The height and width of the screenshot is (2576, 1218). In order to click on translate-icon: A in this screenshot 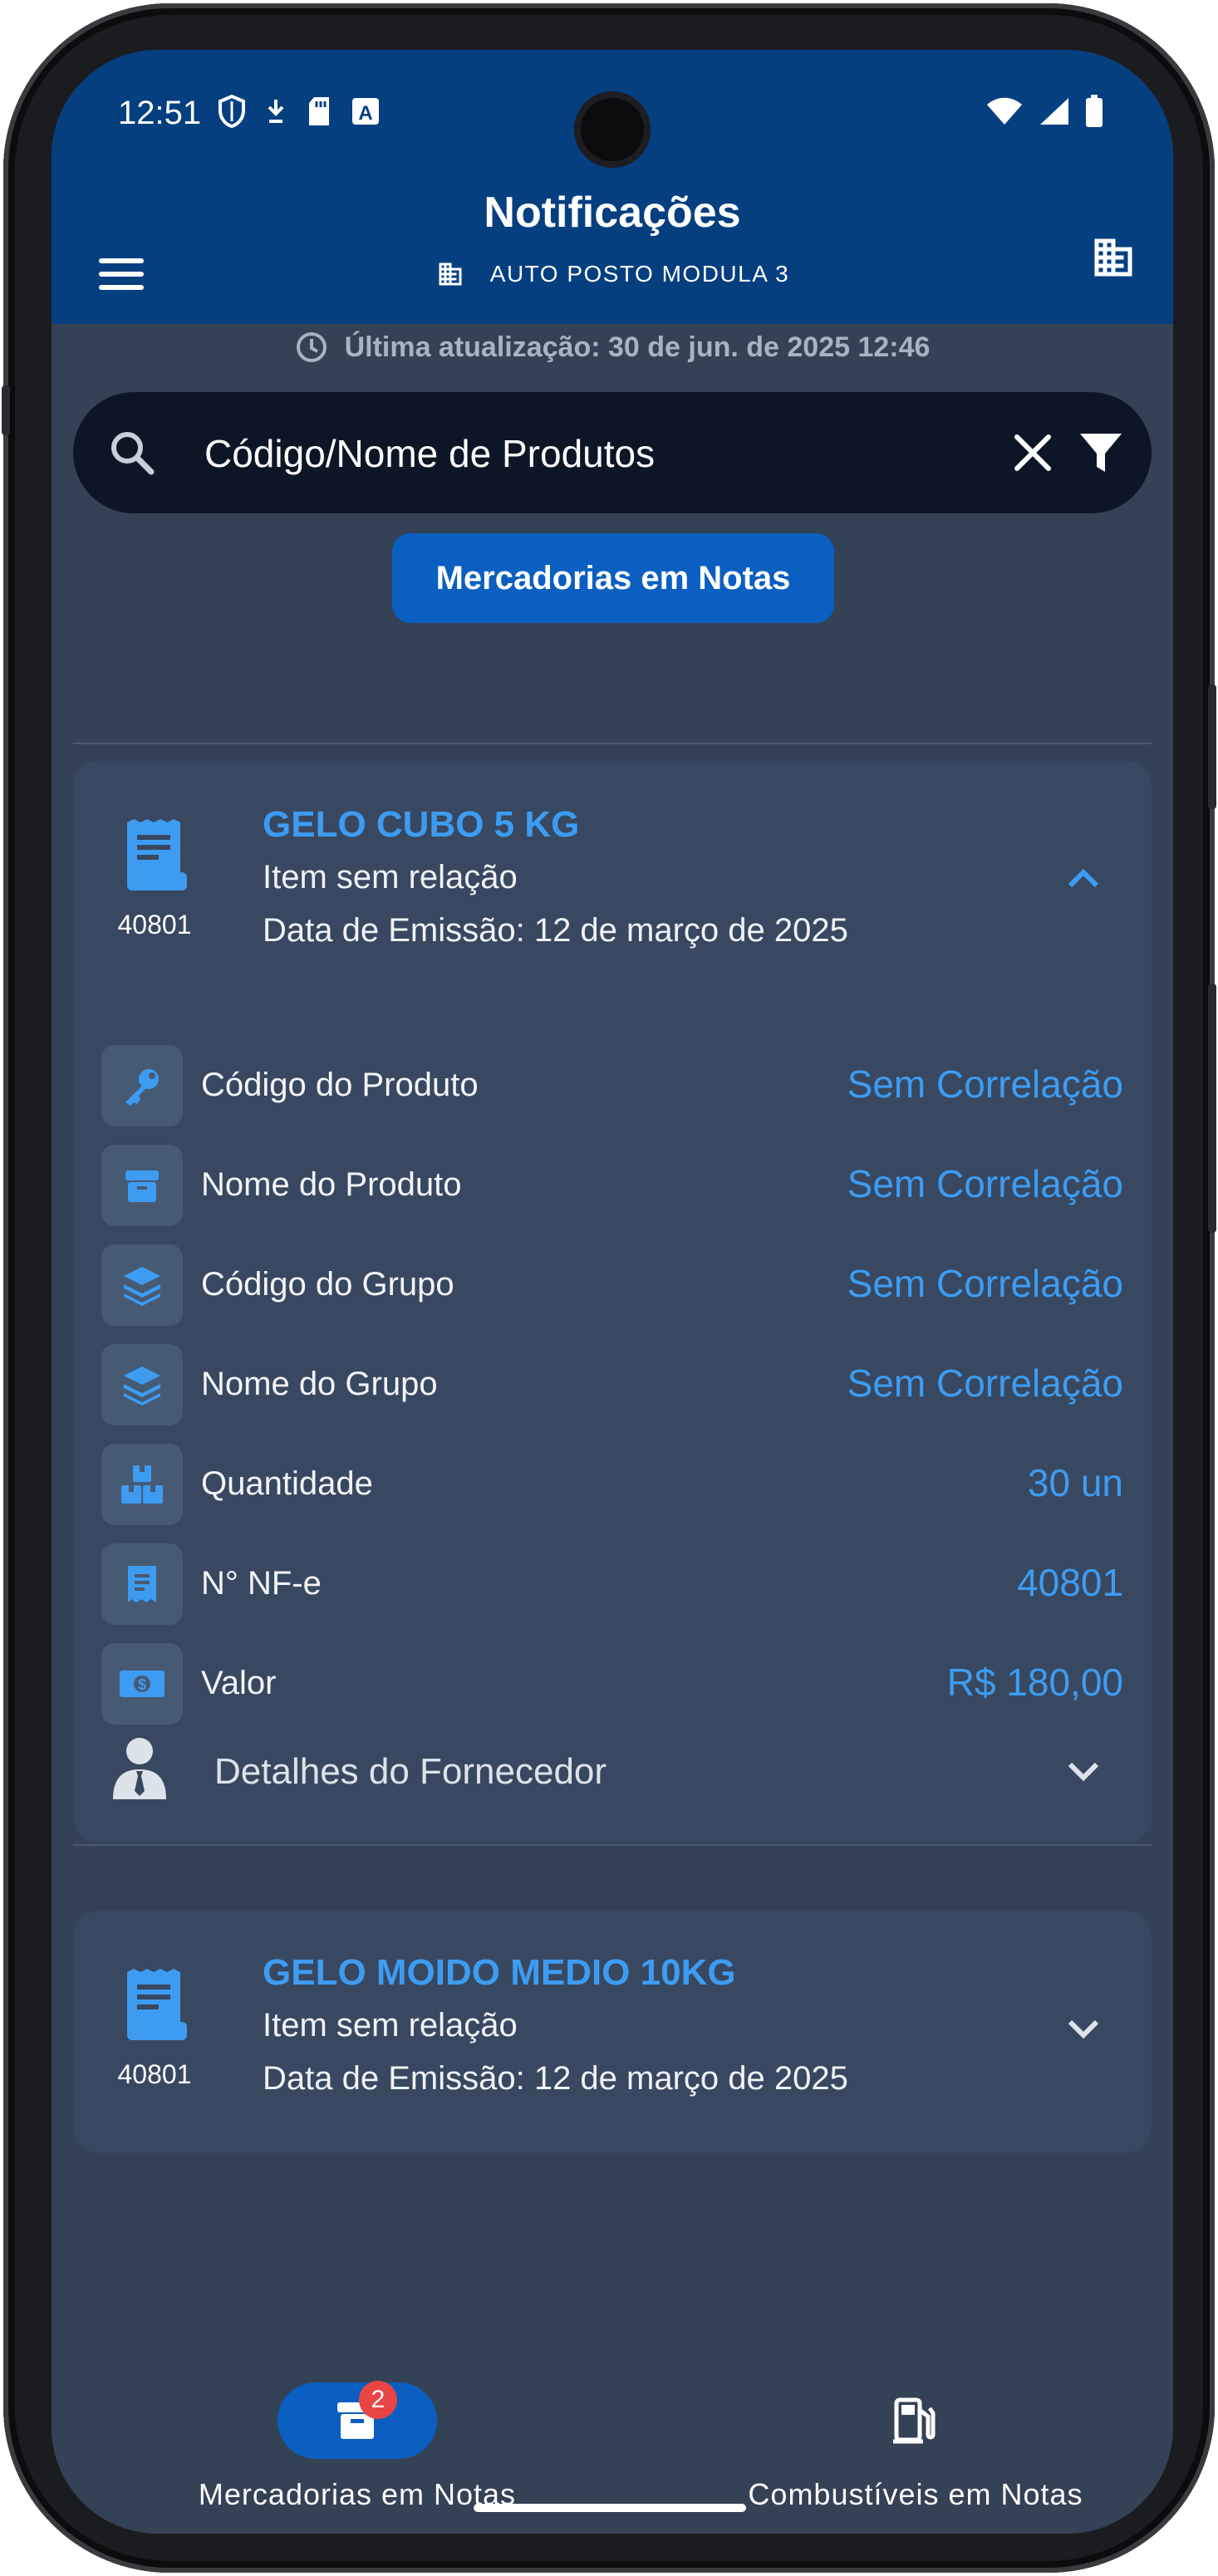, I will do `click(365, 111)`.